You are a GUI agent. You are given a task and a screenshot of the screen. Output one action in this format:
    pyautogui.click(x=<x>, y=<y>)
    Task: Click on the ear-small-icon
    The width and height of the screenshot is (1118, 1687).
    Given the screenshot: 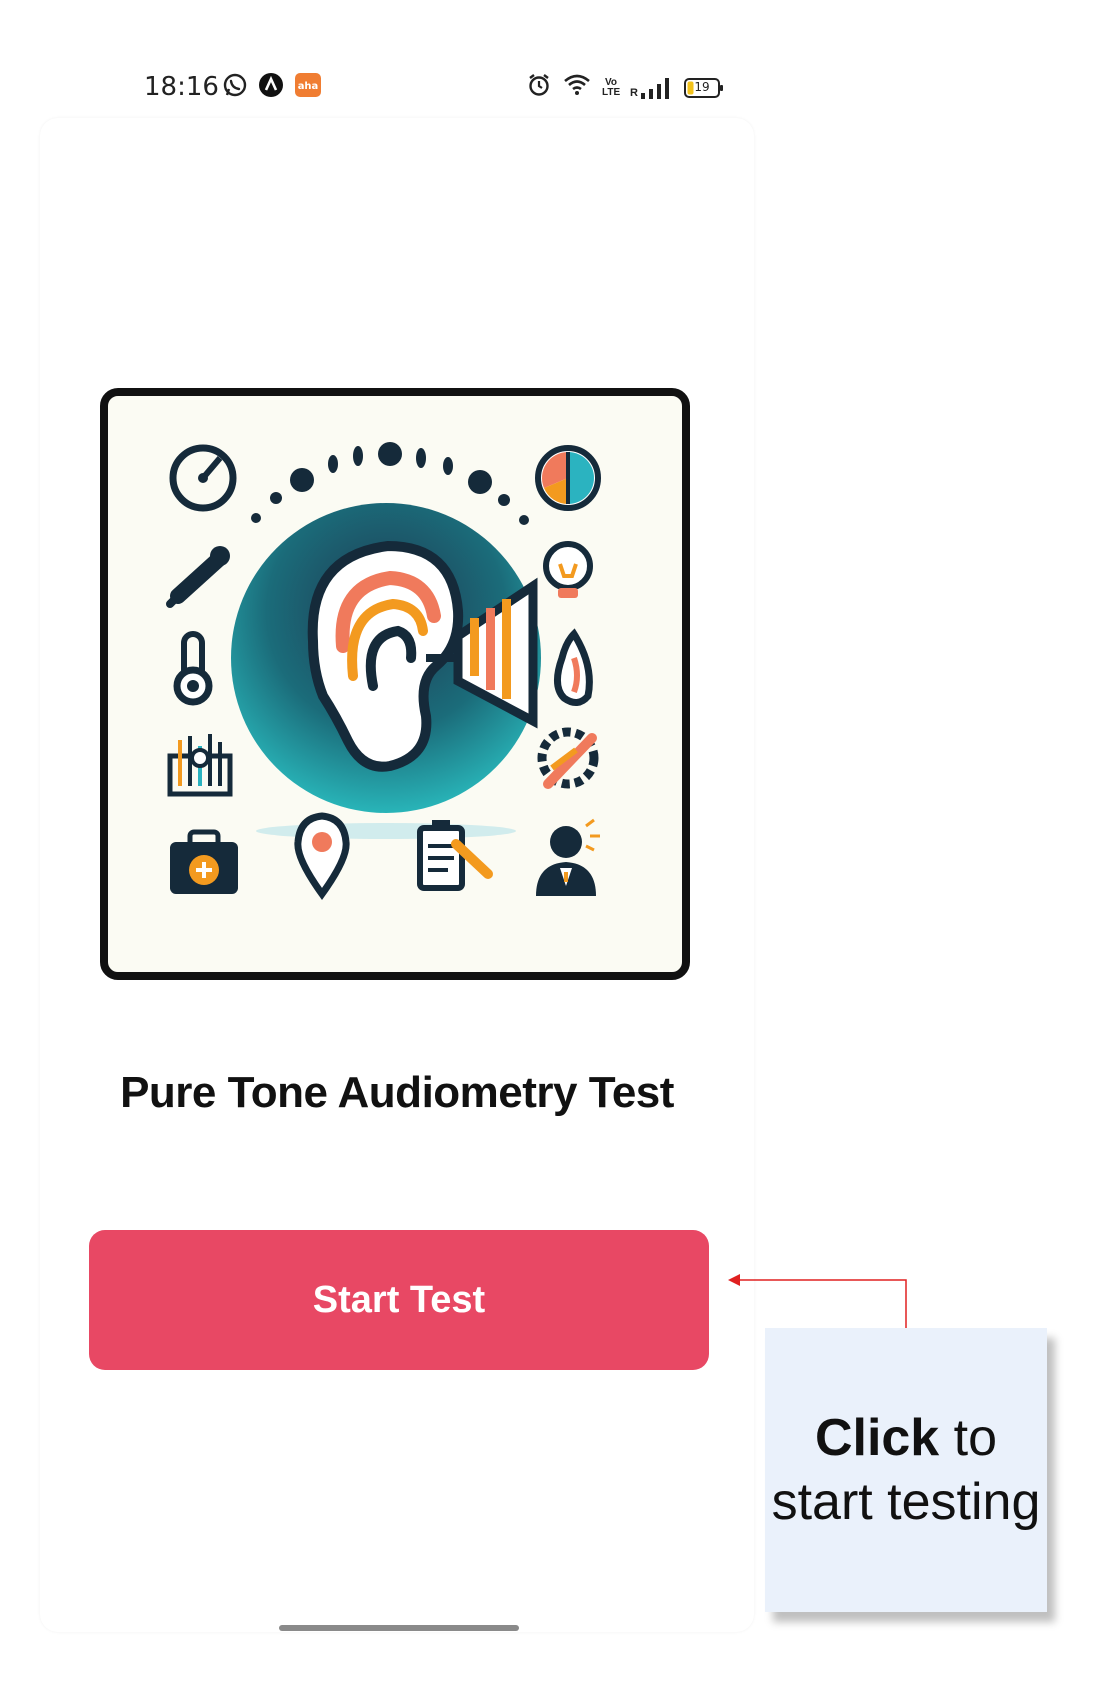 What is the action you would take?
    pyautogui.click(x=573, y=667)
    